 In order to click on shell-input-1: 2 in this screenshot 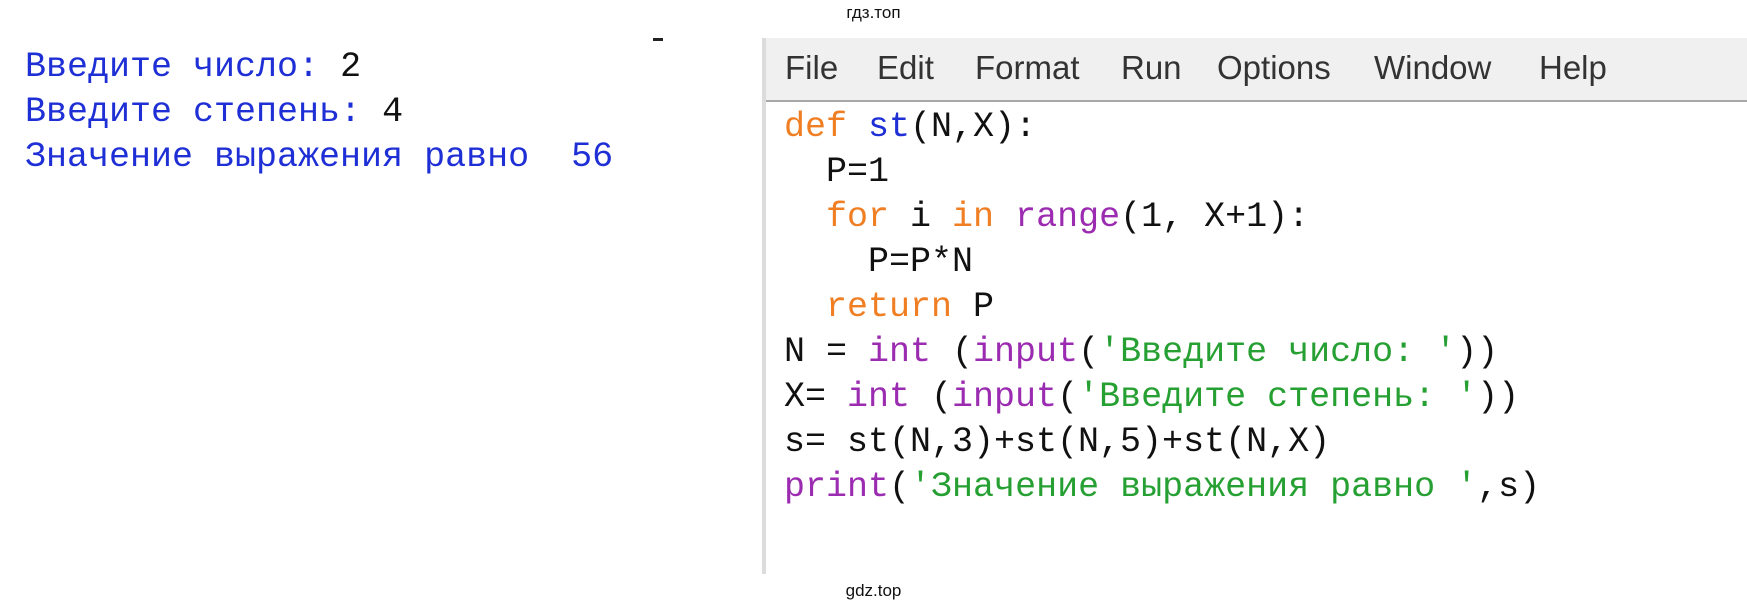, I will do `click(351, 67)`.